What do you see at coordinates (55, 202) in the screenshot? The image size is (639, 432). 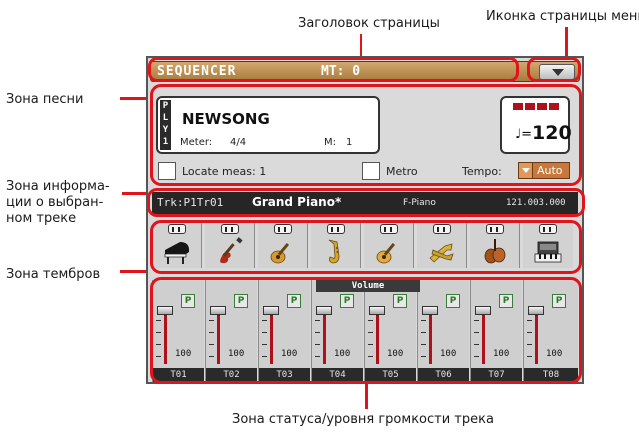 I see `annotation-track-info-line-2: ции о выбран-` at bounding box center [55, 202].